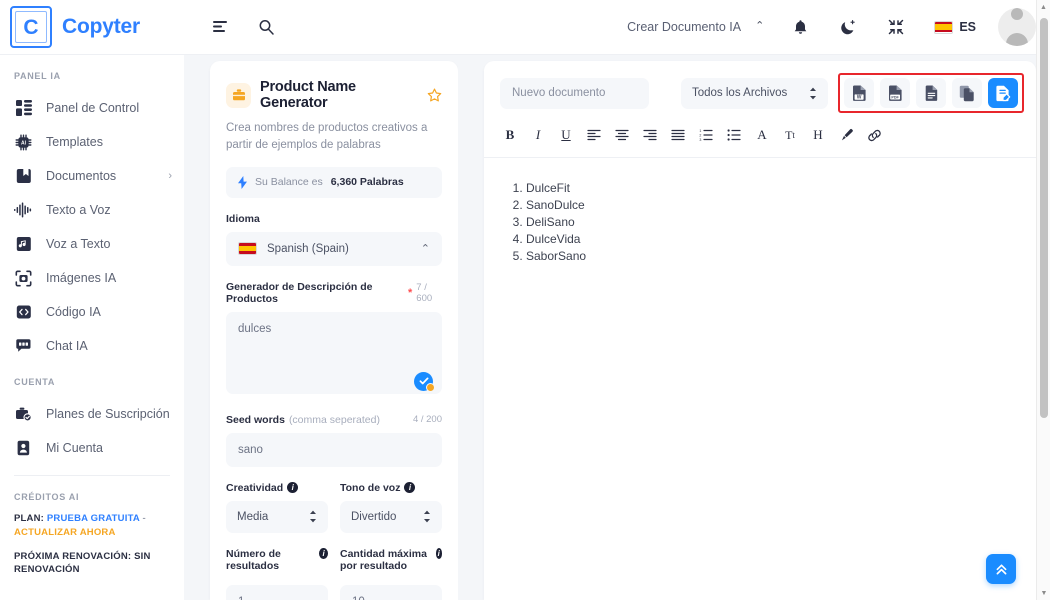 This screenshot has height=600, width=1050. Describe the element at coordinates (859, 93) in the screenshot. I see `word-export-icon: W` at that location.